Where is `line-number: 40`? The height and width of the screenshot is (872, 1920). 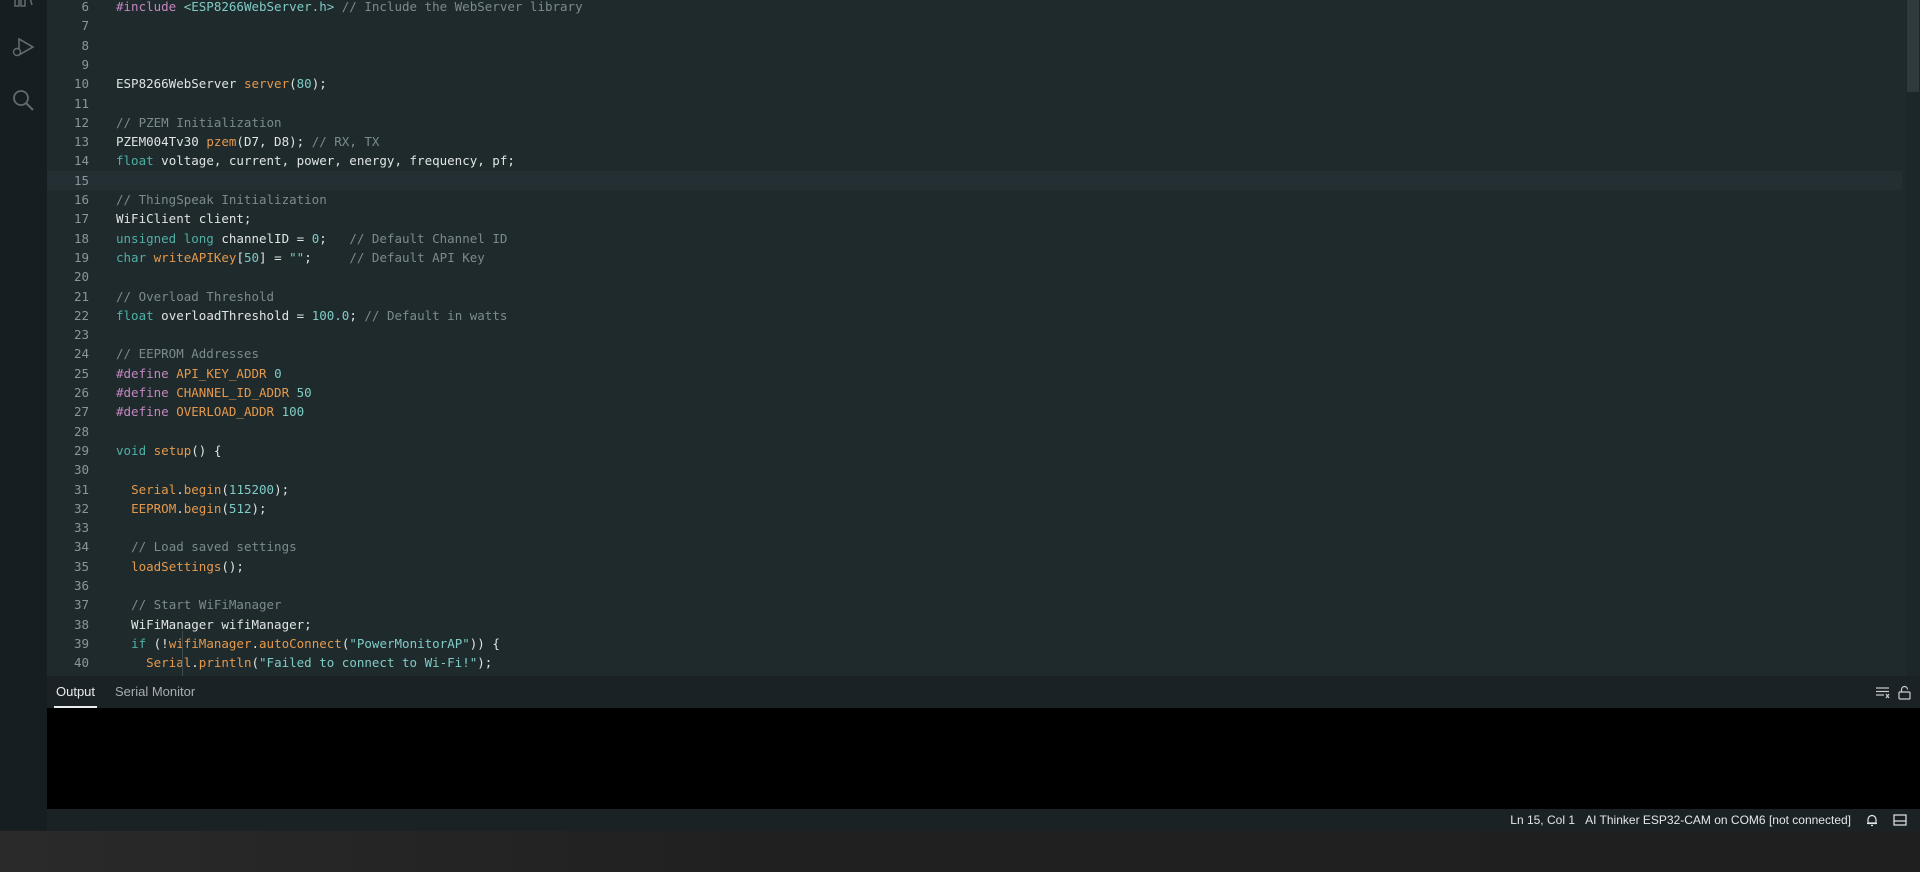
line-number: 40 is located at coordinates (81, 663).